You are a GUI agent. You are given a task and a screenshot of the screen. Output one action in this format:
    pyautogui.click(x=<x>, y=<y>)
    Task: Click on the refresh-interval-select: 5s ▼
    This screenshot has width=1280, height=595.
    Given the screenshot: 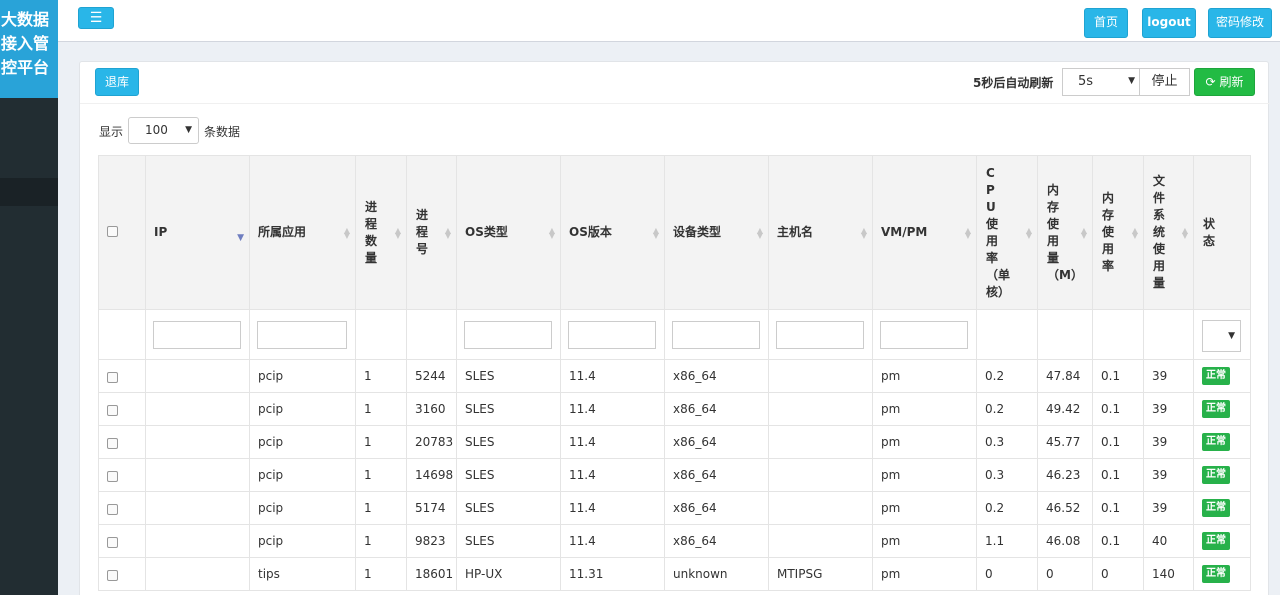 What is the action you would take?
    pyautogui.click(x=1101, y=82)
    